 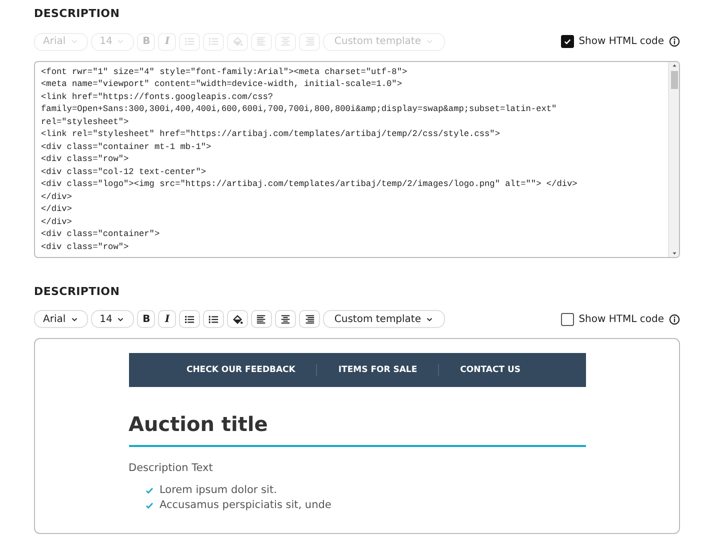 I want to click on bullet-list-button, so click(x=189, y=319).